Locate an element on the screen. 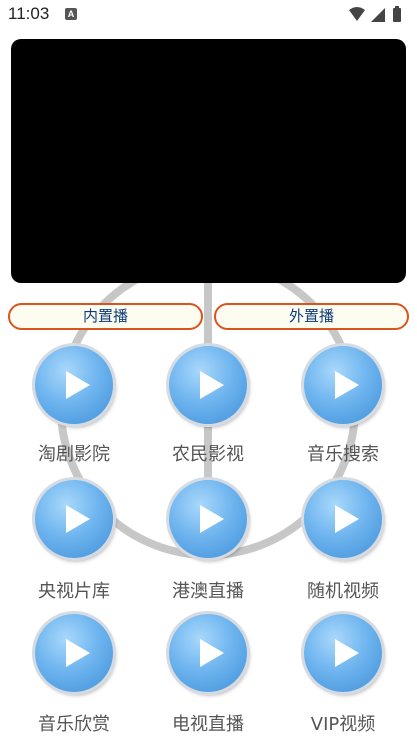  tile-tv-live: 电视直播 is located at coordinates (208, 677).